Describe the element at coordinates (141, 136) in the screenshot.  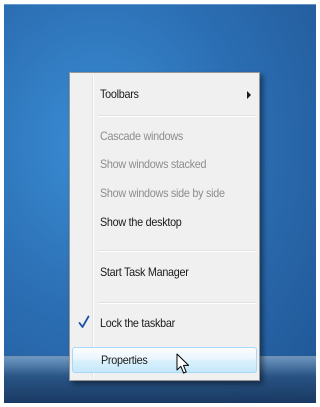
I see `menu-item-label: Cascade windows` at that location.